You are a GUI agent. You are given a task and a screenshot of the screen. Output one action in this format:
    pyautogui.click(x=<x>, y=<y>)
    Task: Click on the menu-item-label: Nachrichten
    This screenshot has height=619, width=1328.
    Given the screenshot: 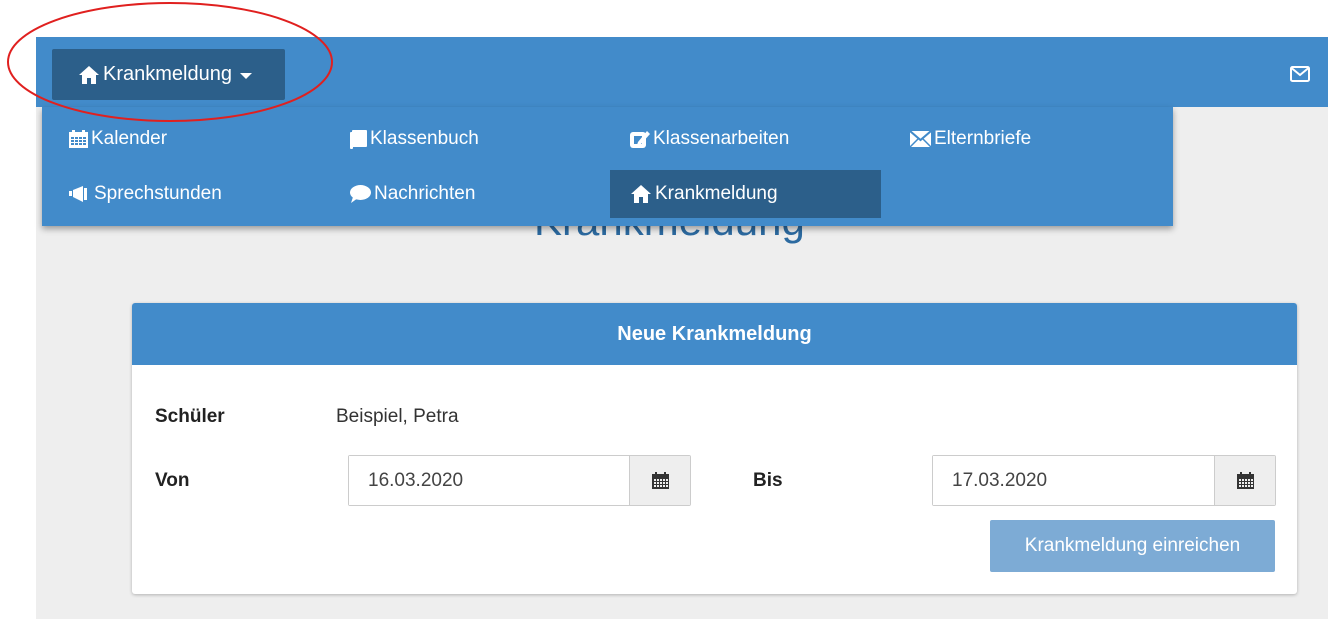 What is the action you would take?
    pyautogui.click(x=425, y=193)
    